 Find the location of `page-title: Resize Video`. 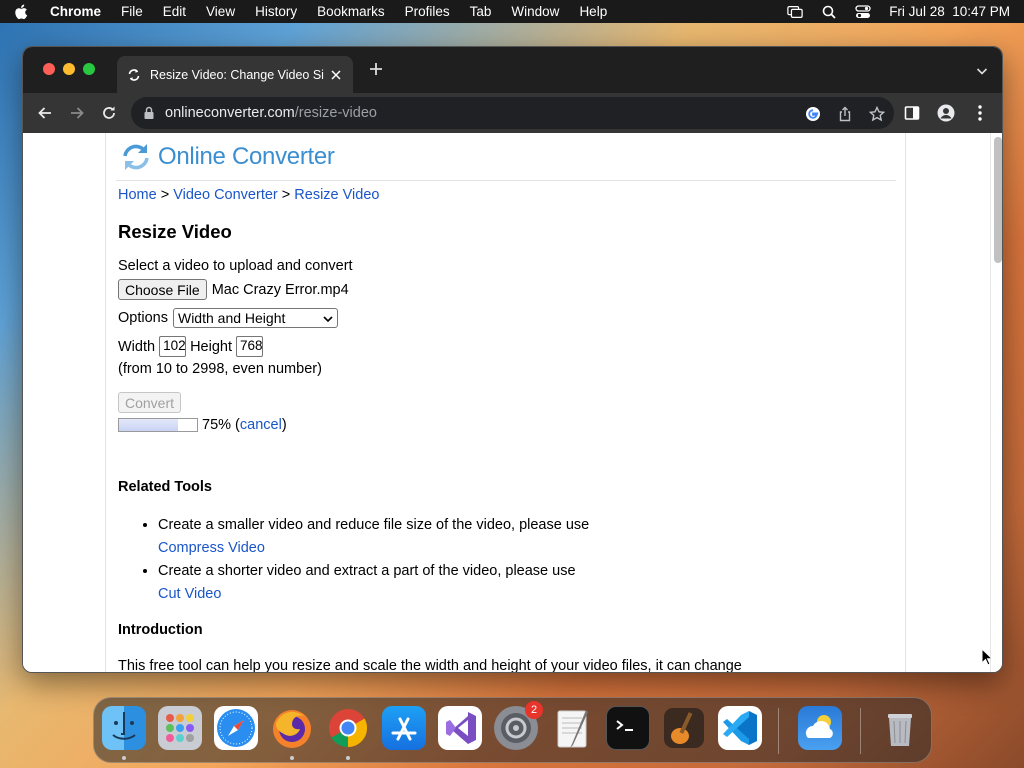

page-title: Resize Video is located at coordinates (175, 231).